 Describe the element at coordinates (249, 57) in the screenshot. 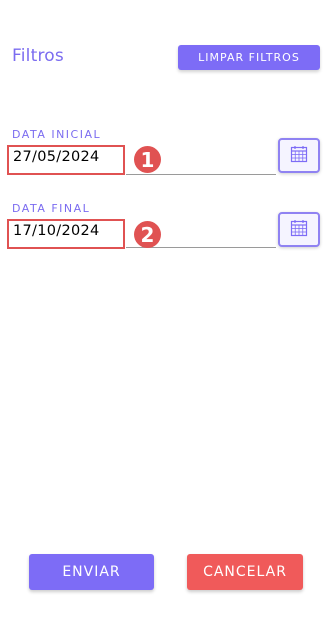

I see `clear-filters-button: LIMPAR FILTROS` at that location.